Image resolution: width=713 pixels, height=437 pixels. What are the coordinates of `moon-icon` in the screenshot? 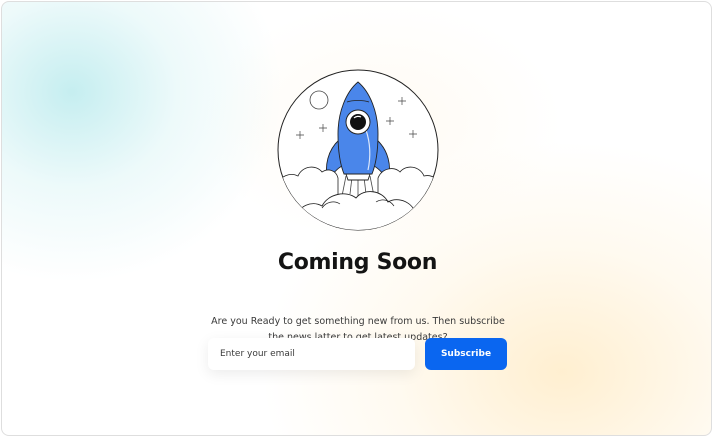 It's located at (319, 100).